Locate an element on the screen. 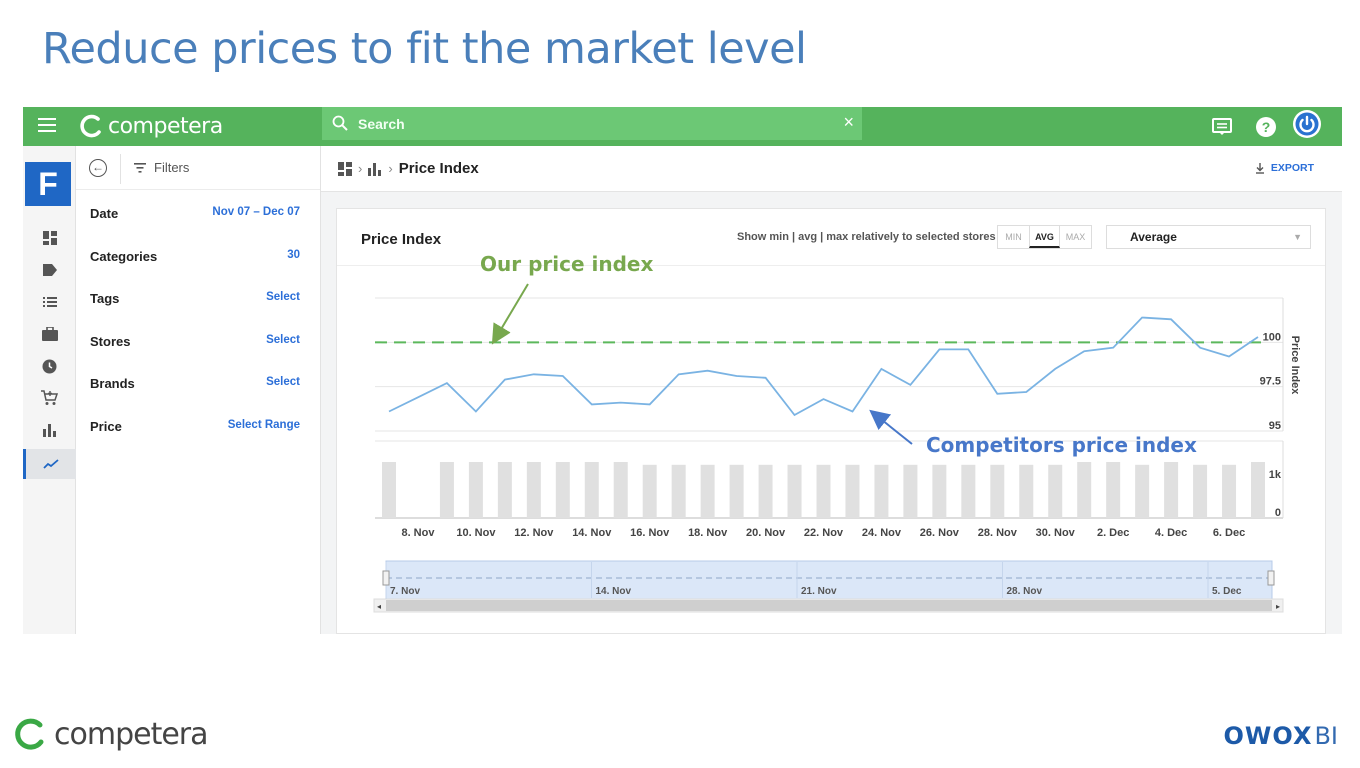 The width and height of the screenshot is (1360, 768). x-tick-label: 24. Nov is located at coordinates (882, 533).